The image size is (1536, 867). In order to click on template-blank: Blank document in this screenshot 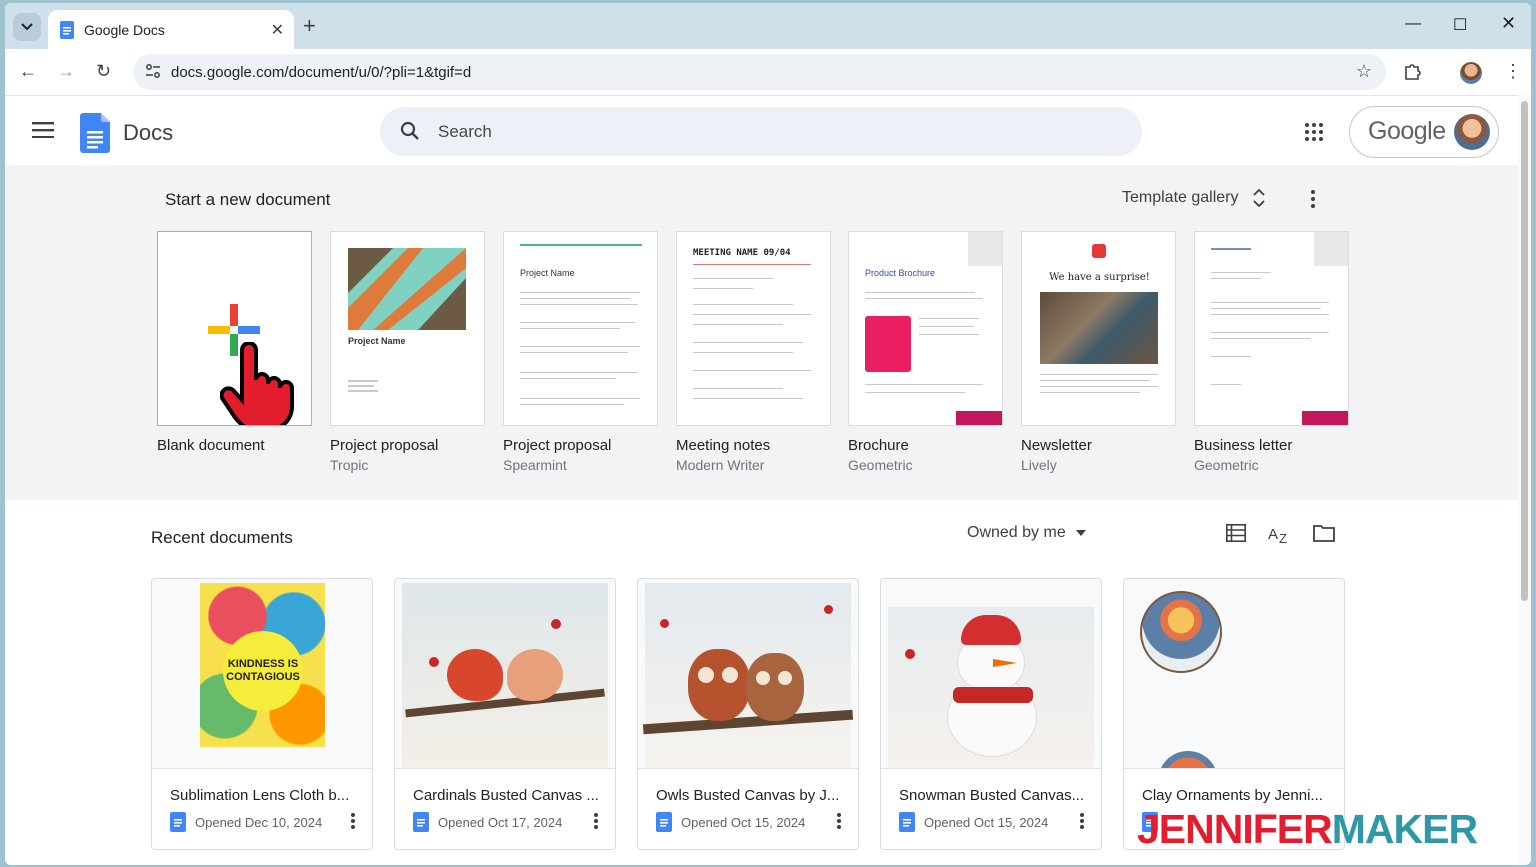, I will do `click(234, 342)`.